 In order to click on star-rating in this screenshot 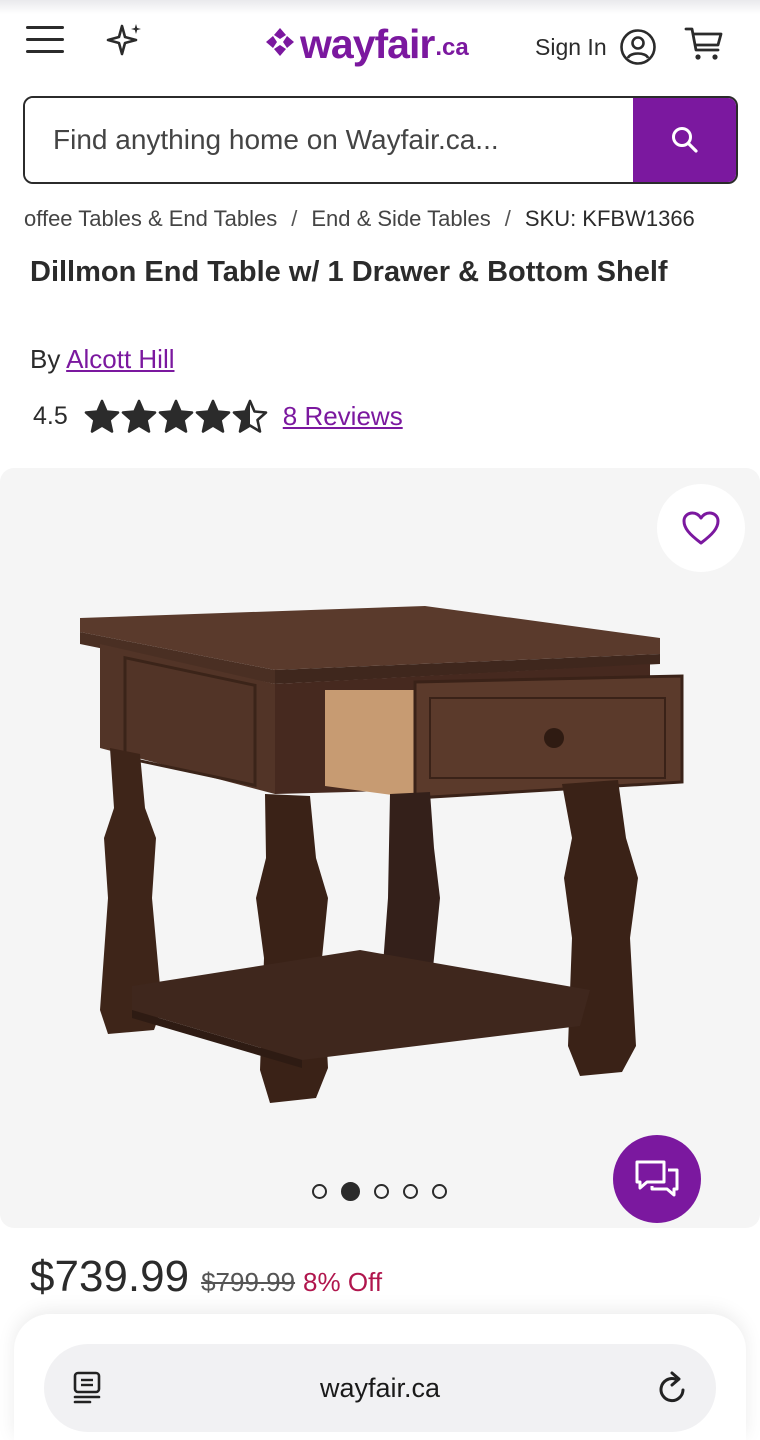, I will do `click(176, 416)`.